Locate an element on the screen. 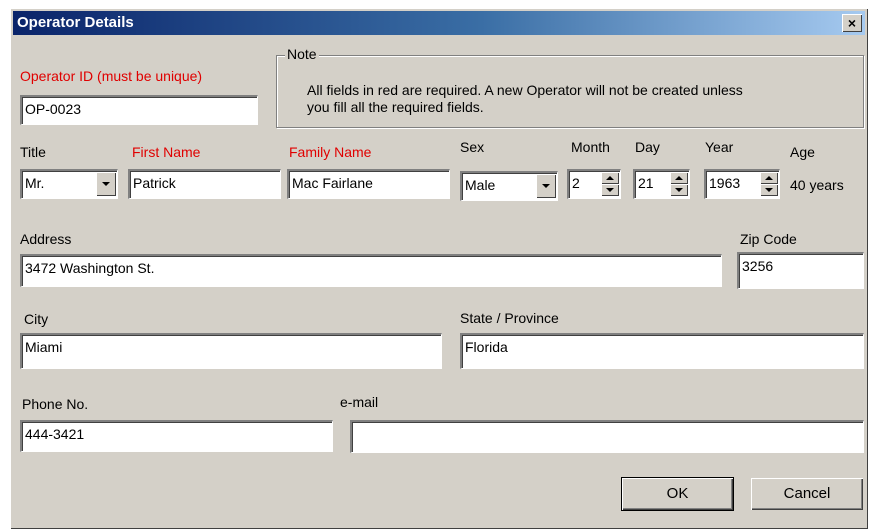 Image resolution: width=870 pixels, height=531 pixels. ok-button: OK is located at coordinates (677, 494).